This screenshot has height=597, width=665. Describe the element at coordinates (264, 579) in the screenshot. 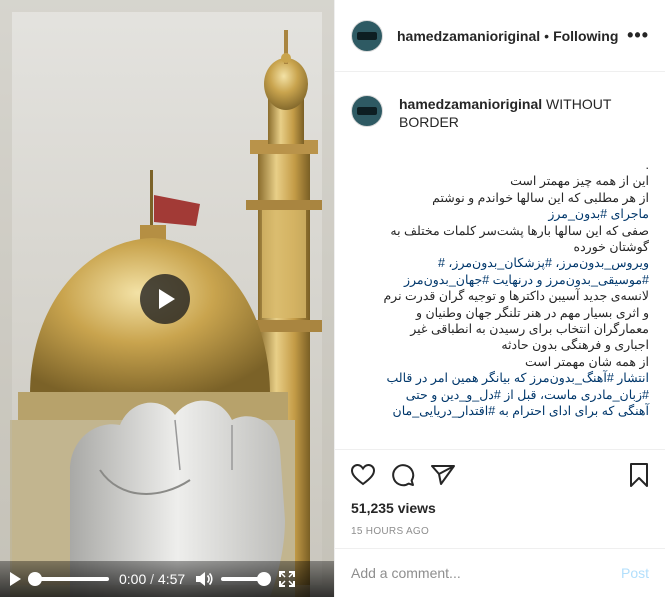

I see `volume-handle` at that location.